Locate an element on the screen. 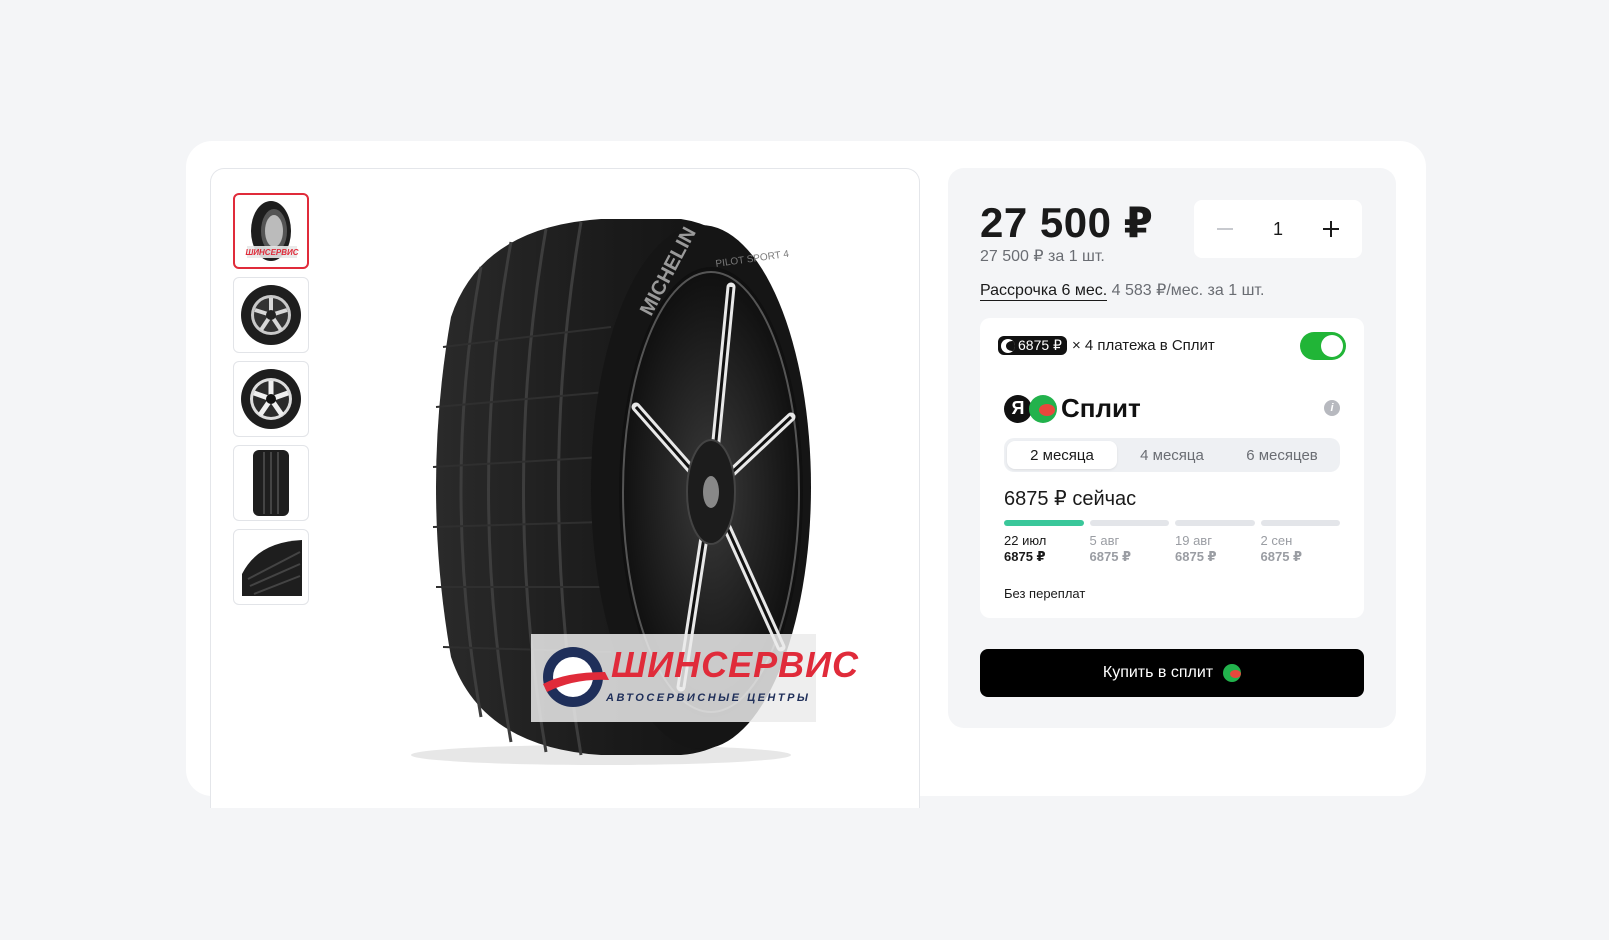 The height and width of the screenshot is (940, 1609). split-pill-amount: 6875 ₽ is located at coordinates (1040, 345).